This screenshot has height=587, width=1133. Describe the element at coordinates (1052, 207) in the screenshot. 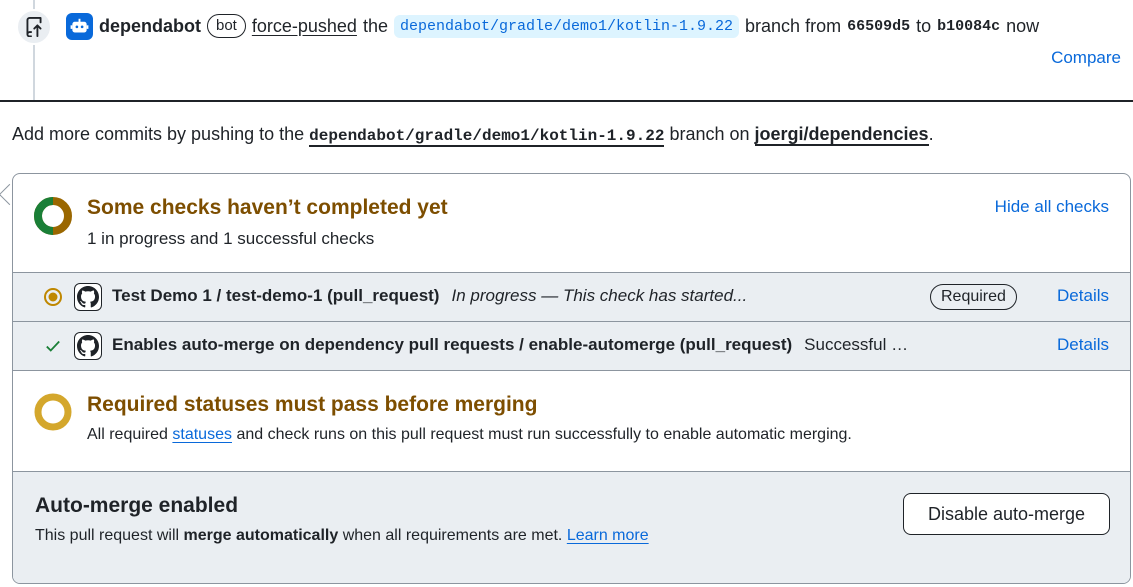

I see `hide-all-checks-button: Hide all checks` at that location.